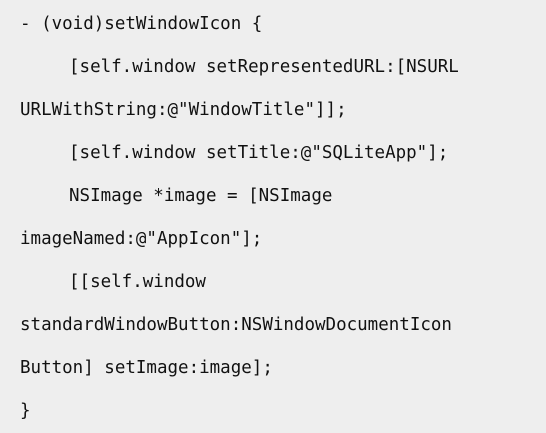  I want to click on code-line-set-represented-url: [self.window setRepresentedURL:[NSURL, so click(264, 67).